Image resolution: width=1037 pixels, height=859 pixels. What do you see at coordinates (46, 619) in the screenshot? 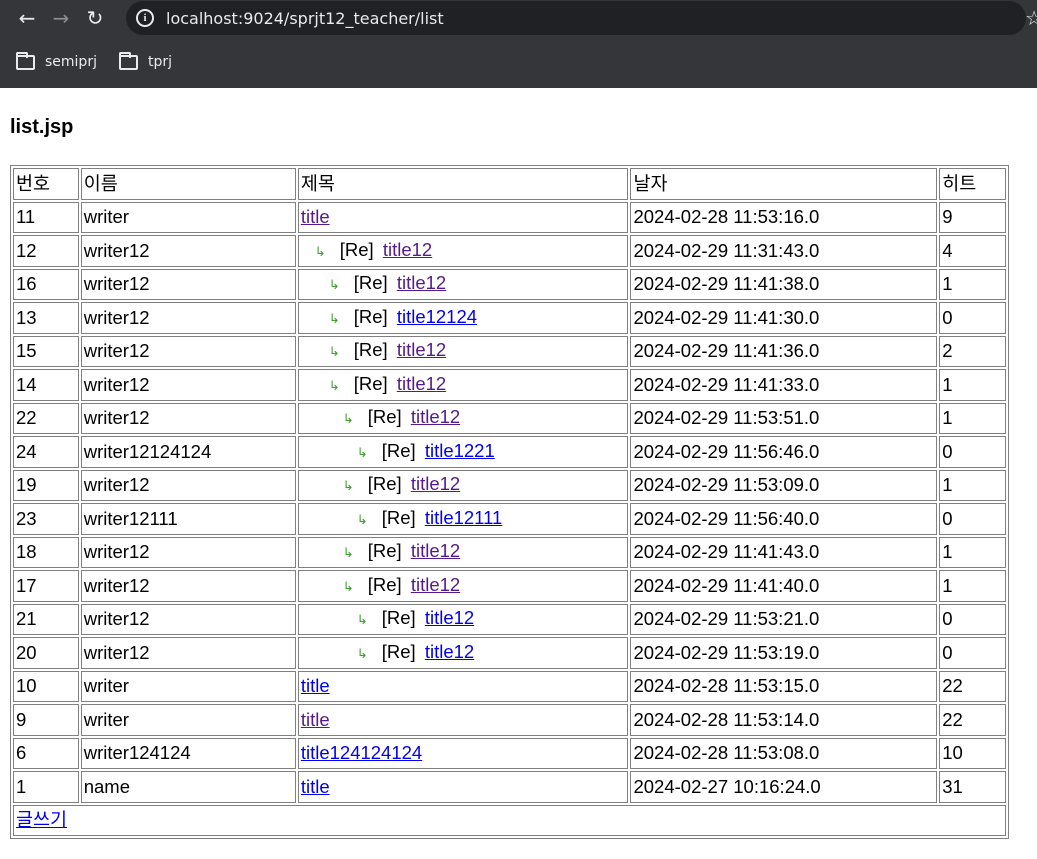
I see `cell-no: 21` at bounding box center [46, 619].